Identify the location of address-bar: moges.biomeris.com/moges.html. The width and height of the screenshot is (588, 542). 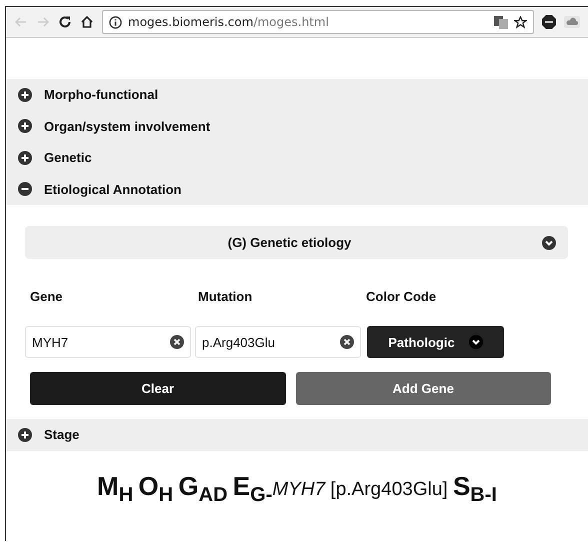
(318, 22).